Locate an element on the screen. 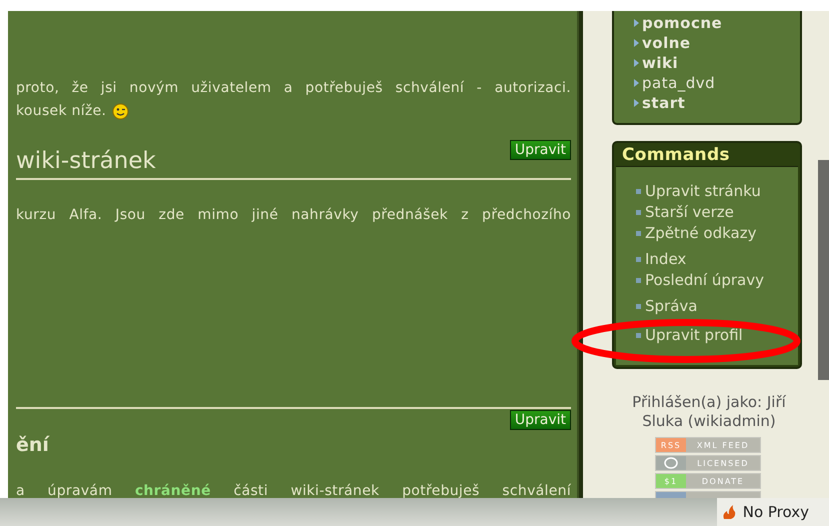 Image resolution: width=829 pixels, height=526 pixels. login-info: Přihlášen(a) jako: Jiří Sluka (wikiadmin) is located at coordinates (709, 412).